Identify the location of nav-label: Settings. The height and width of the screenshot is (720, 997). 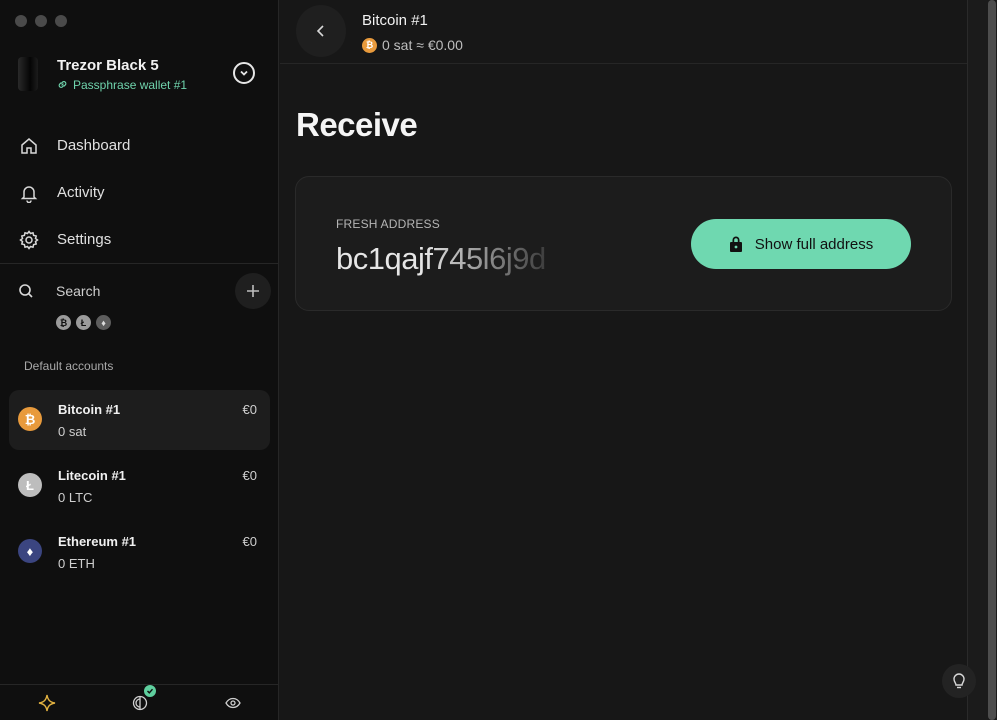
(84, 239).